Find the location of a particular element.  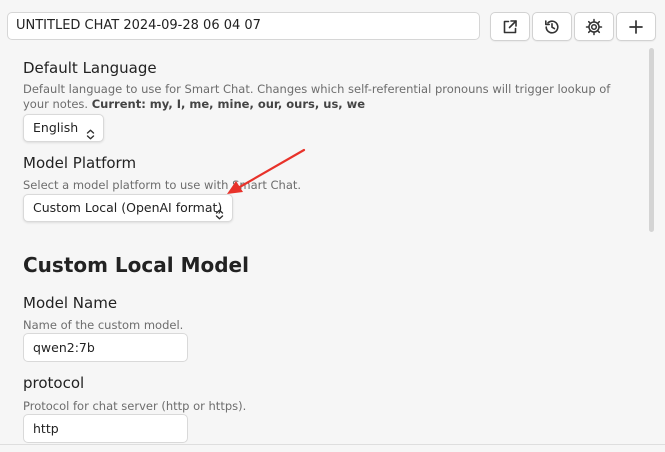

protocol-label: protocol is located at coordinates (54, 383).